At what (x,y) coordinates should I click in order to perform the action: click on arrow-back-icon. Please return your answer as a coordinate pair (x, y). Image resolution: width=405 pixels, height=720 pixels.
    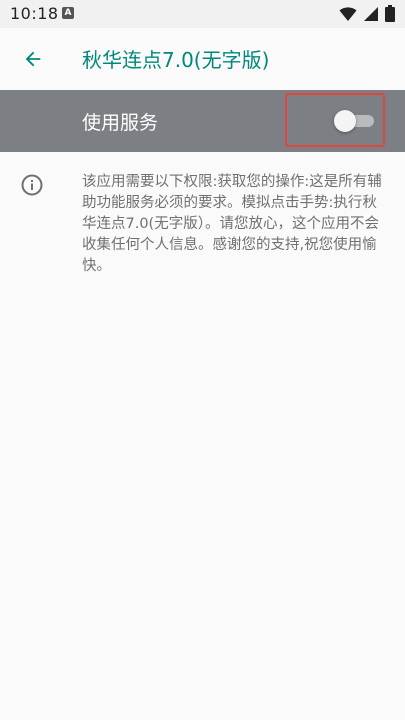
    Looking at the image, I should click on (33, 59).